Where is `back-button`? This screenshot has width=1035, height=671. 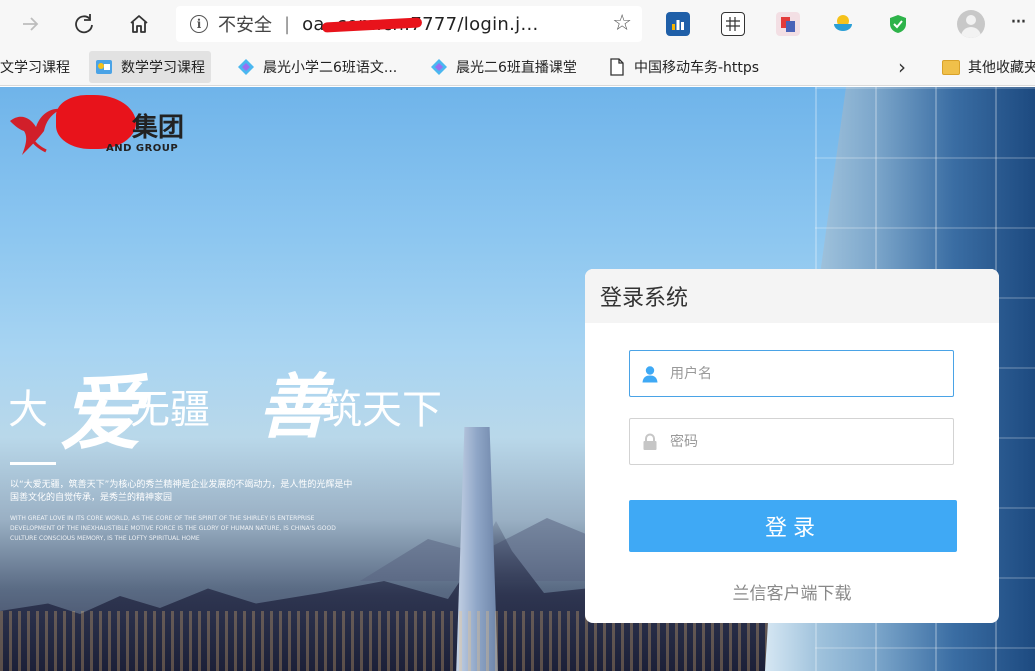 back-button is located at coordinates (30, 24).